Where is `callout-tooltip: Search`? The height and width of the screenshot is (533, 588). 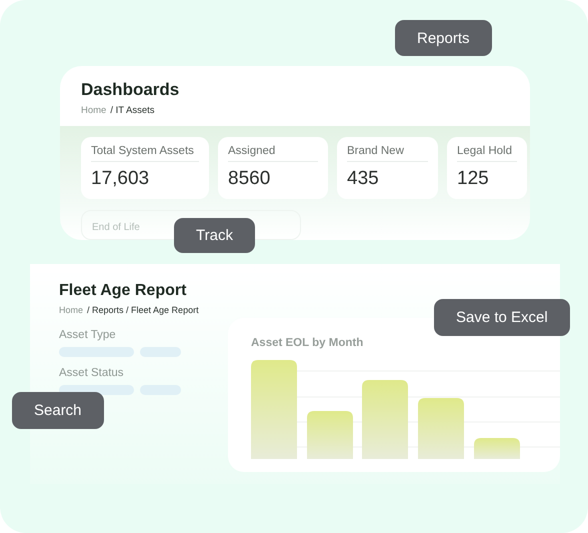 callout-tooltip: Search is located at coordinates (58, 410).